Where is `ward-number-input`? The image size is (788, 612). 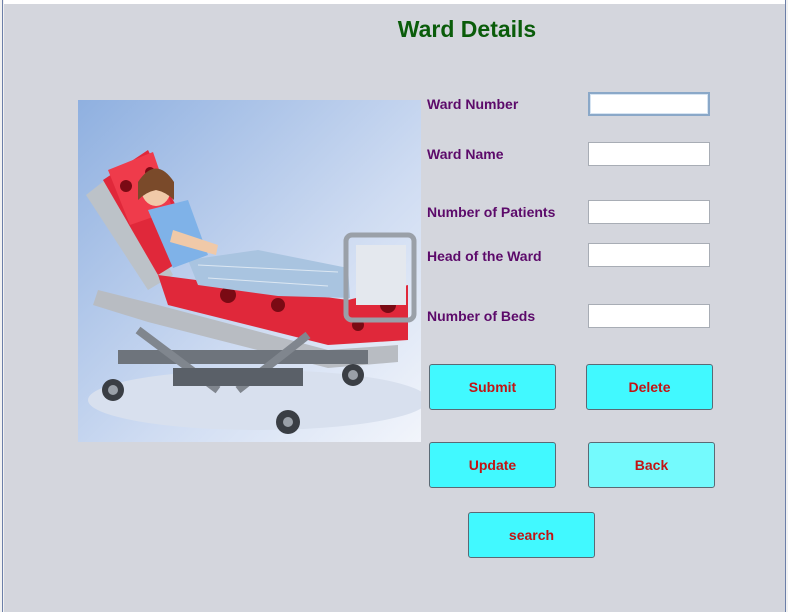 ward-number-input is located at coordinates (649, 104).